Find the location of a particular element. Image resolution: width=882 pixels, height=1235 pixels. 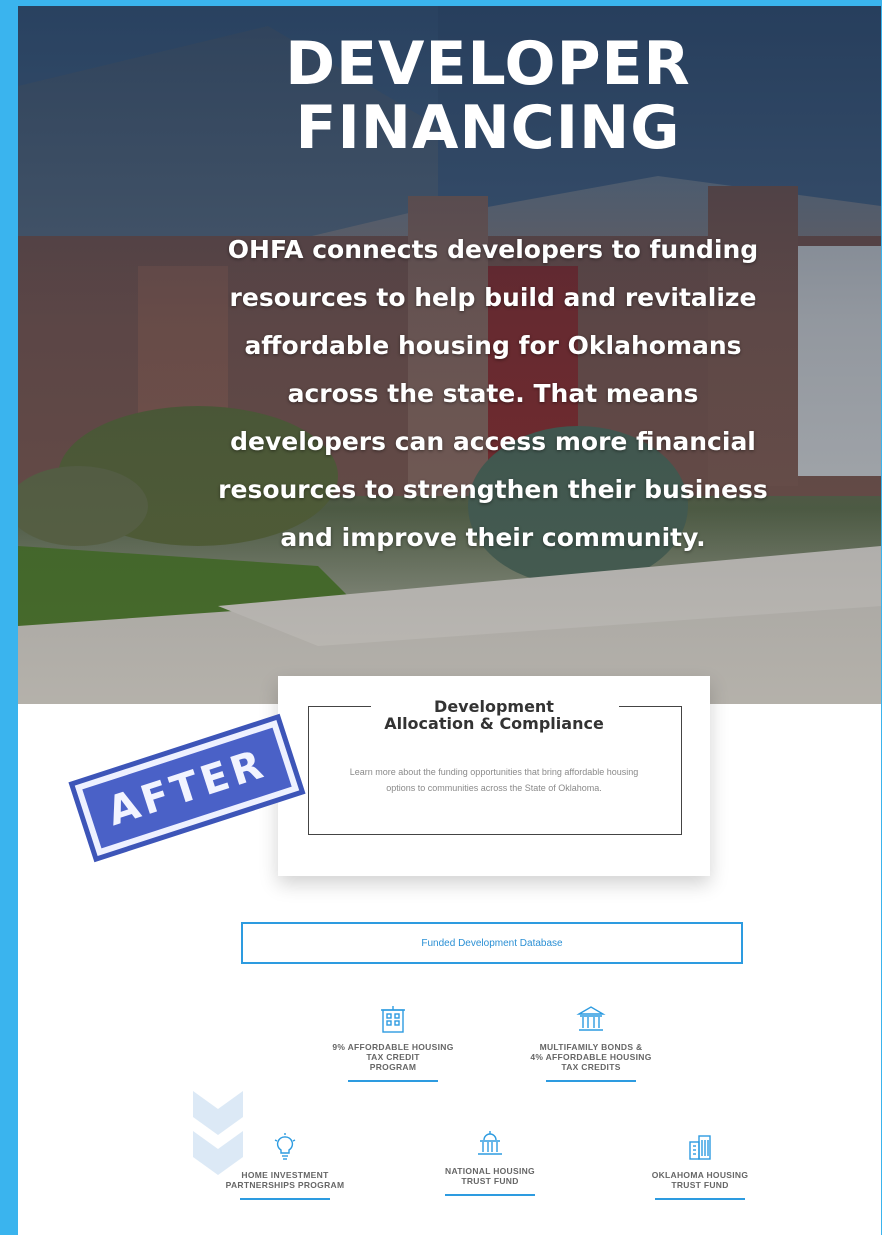

program-home-investment: HOME INVESTMENT PARTNERSHIPS PROGRAM is located at coordinates (285, 1166).